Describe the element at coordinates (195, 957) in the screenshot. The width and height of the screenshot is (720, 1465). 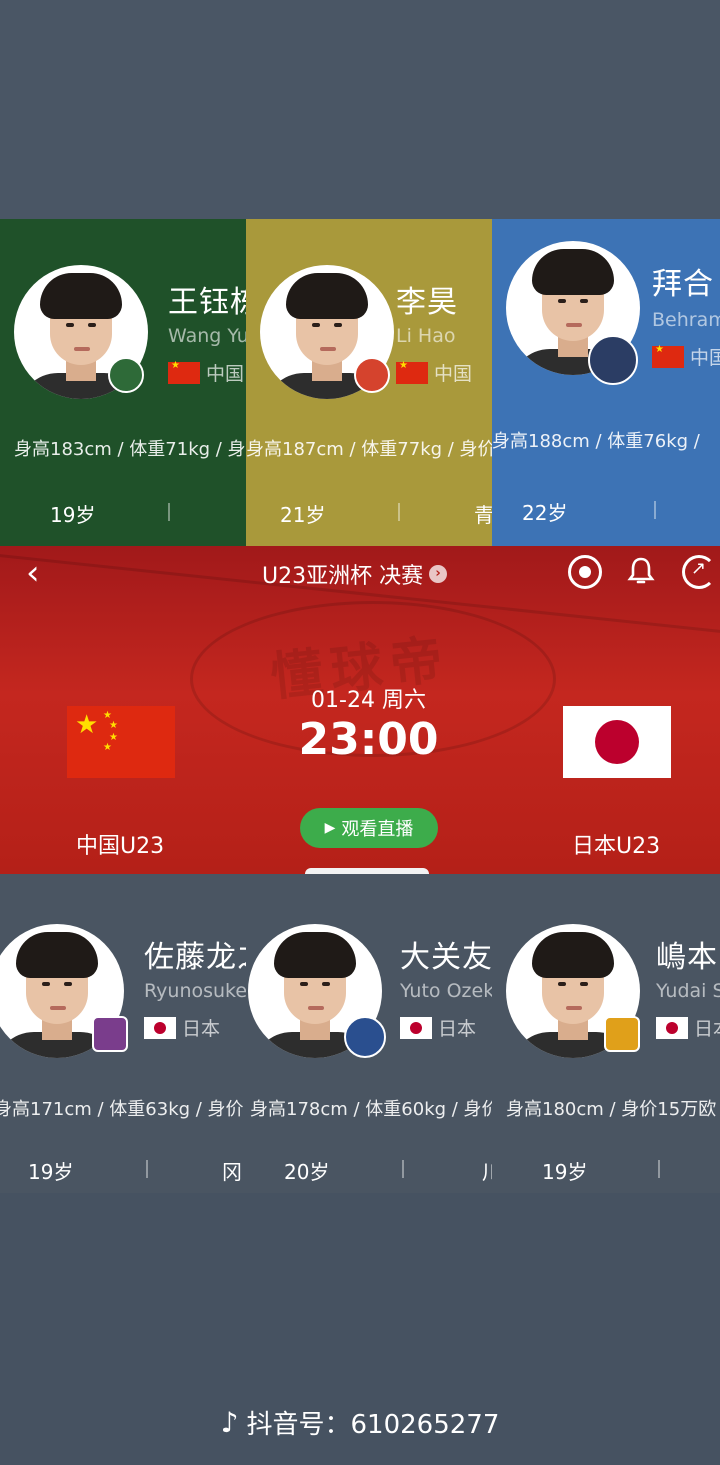
I see `player-name: 佐藤龙之` at that location.